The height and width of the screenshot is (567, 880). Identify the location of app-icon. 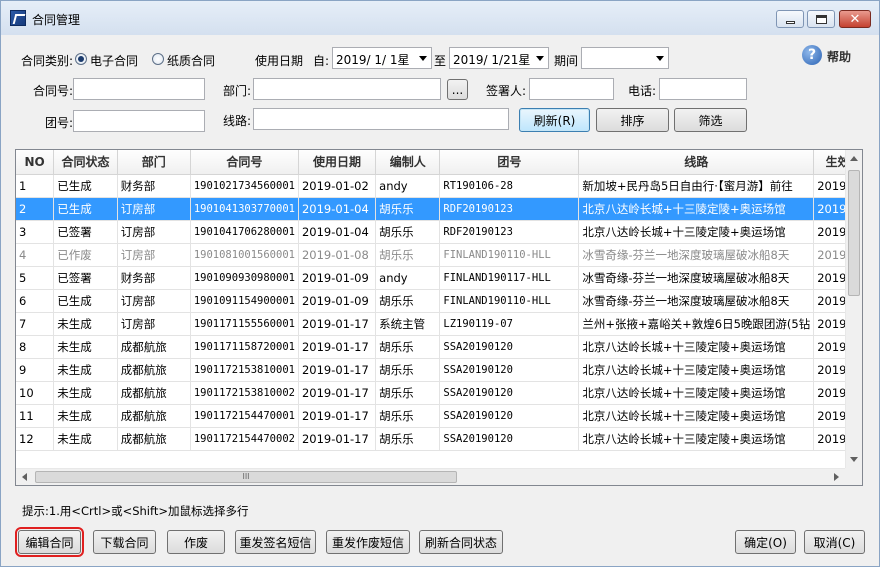
(18, 18).